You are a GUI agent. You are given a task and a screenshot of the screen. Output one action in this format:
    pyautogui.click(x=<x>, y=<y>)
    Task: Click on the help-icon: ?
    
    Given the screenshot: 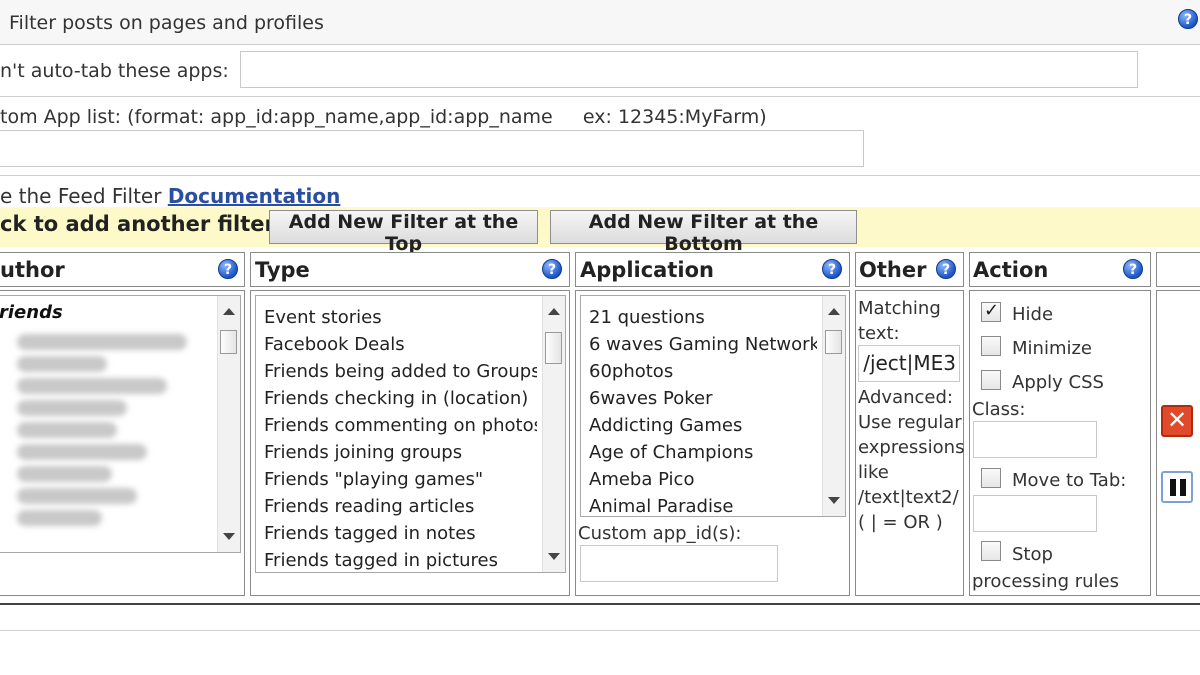 What is the action you would take?
    pyautogui.click(x=1188, y=19)
    